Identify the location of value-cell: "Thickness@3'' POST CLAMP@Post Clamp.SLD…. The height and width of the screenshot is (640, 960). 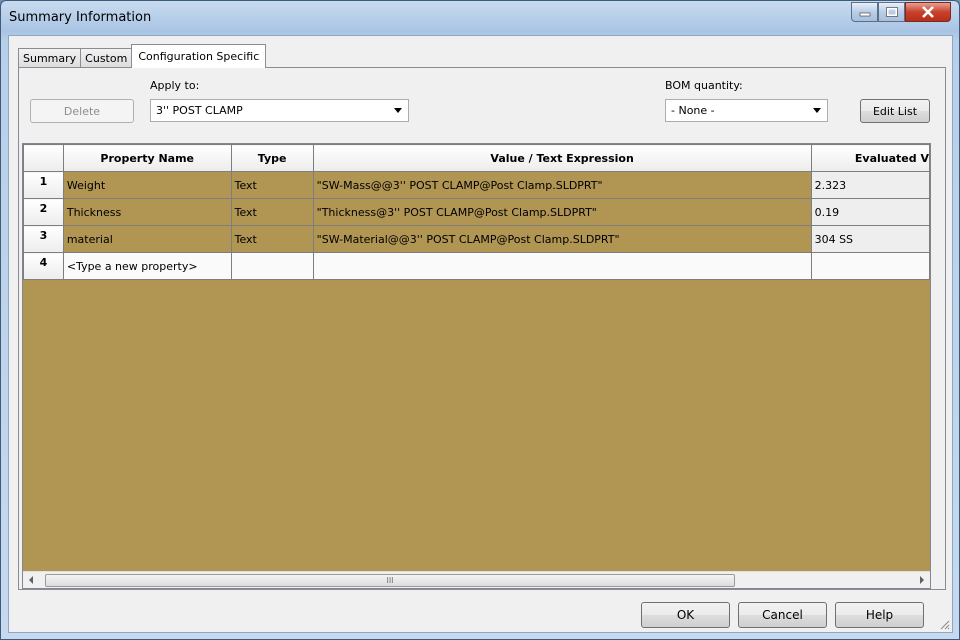
(562, 212).